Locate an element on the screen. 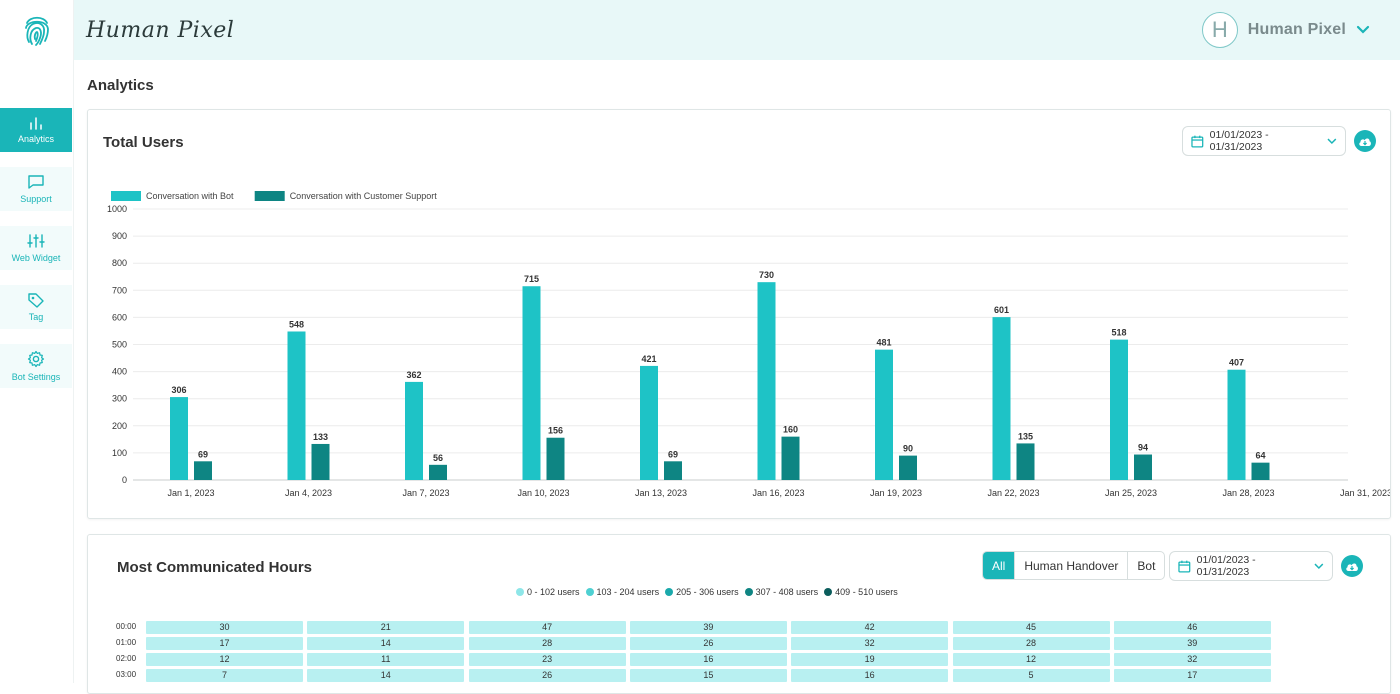  heatmap-cell: 46 is located at coordinates (1192, 627).